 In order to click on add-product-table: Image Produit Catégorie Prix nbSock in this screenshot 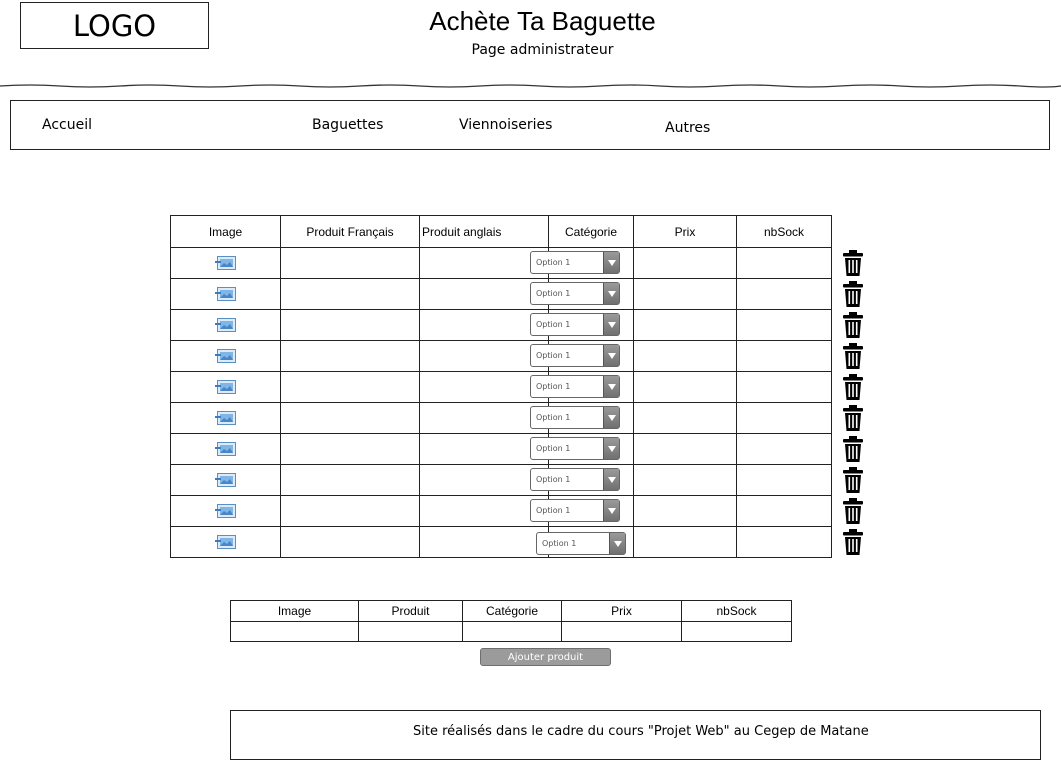, I will do `click(511, 621)`.